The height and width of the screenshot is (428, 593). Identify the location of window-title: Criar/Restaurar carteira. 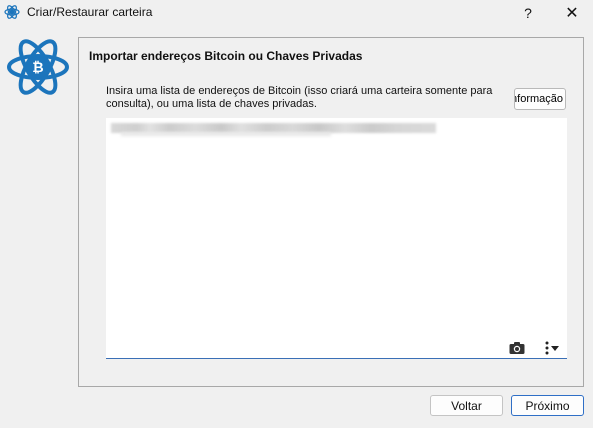
(90, 12).